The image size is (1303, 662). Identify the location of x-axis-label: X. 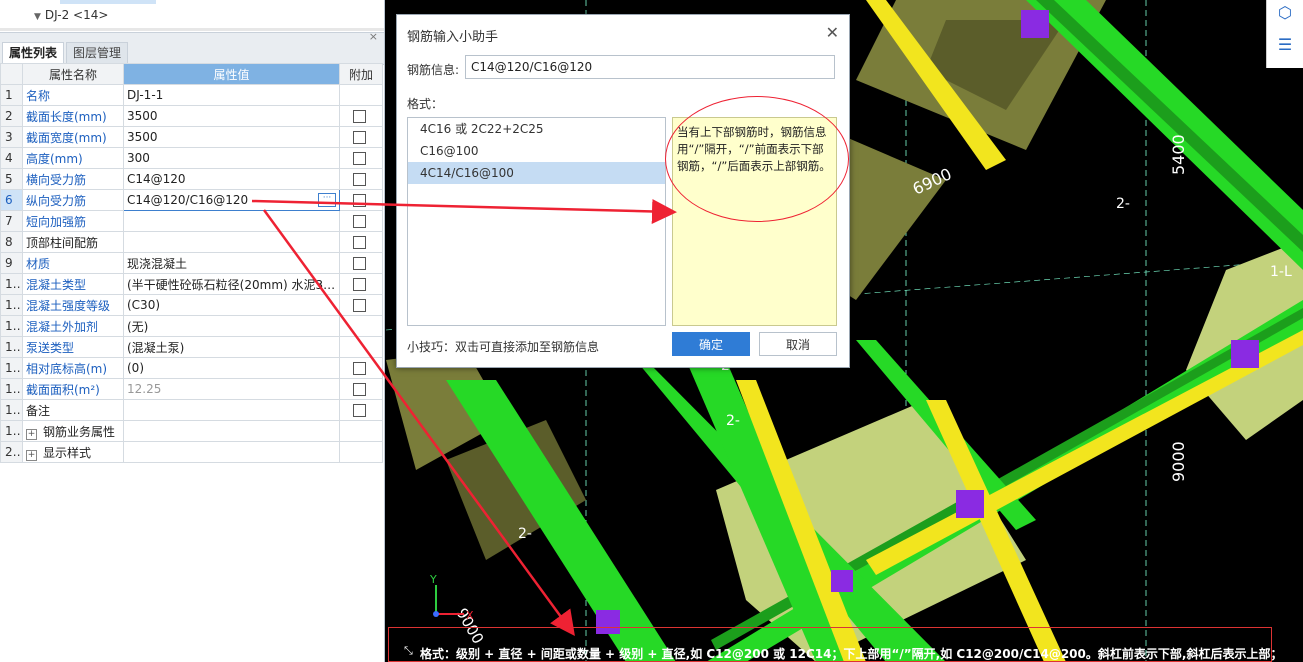
(470, 615).